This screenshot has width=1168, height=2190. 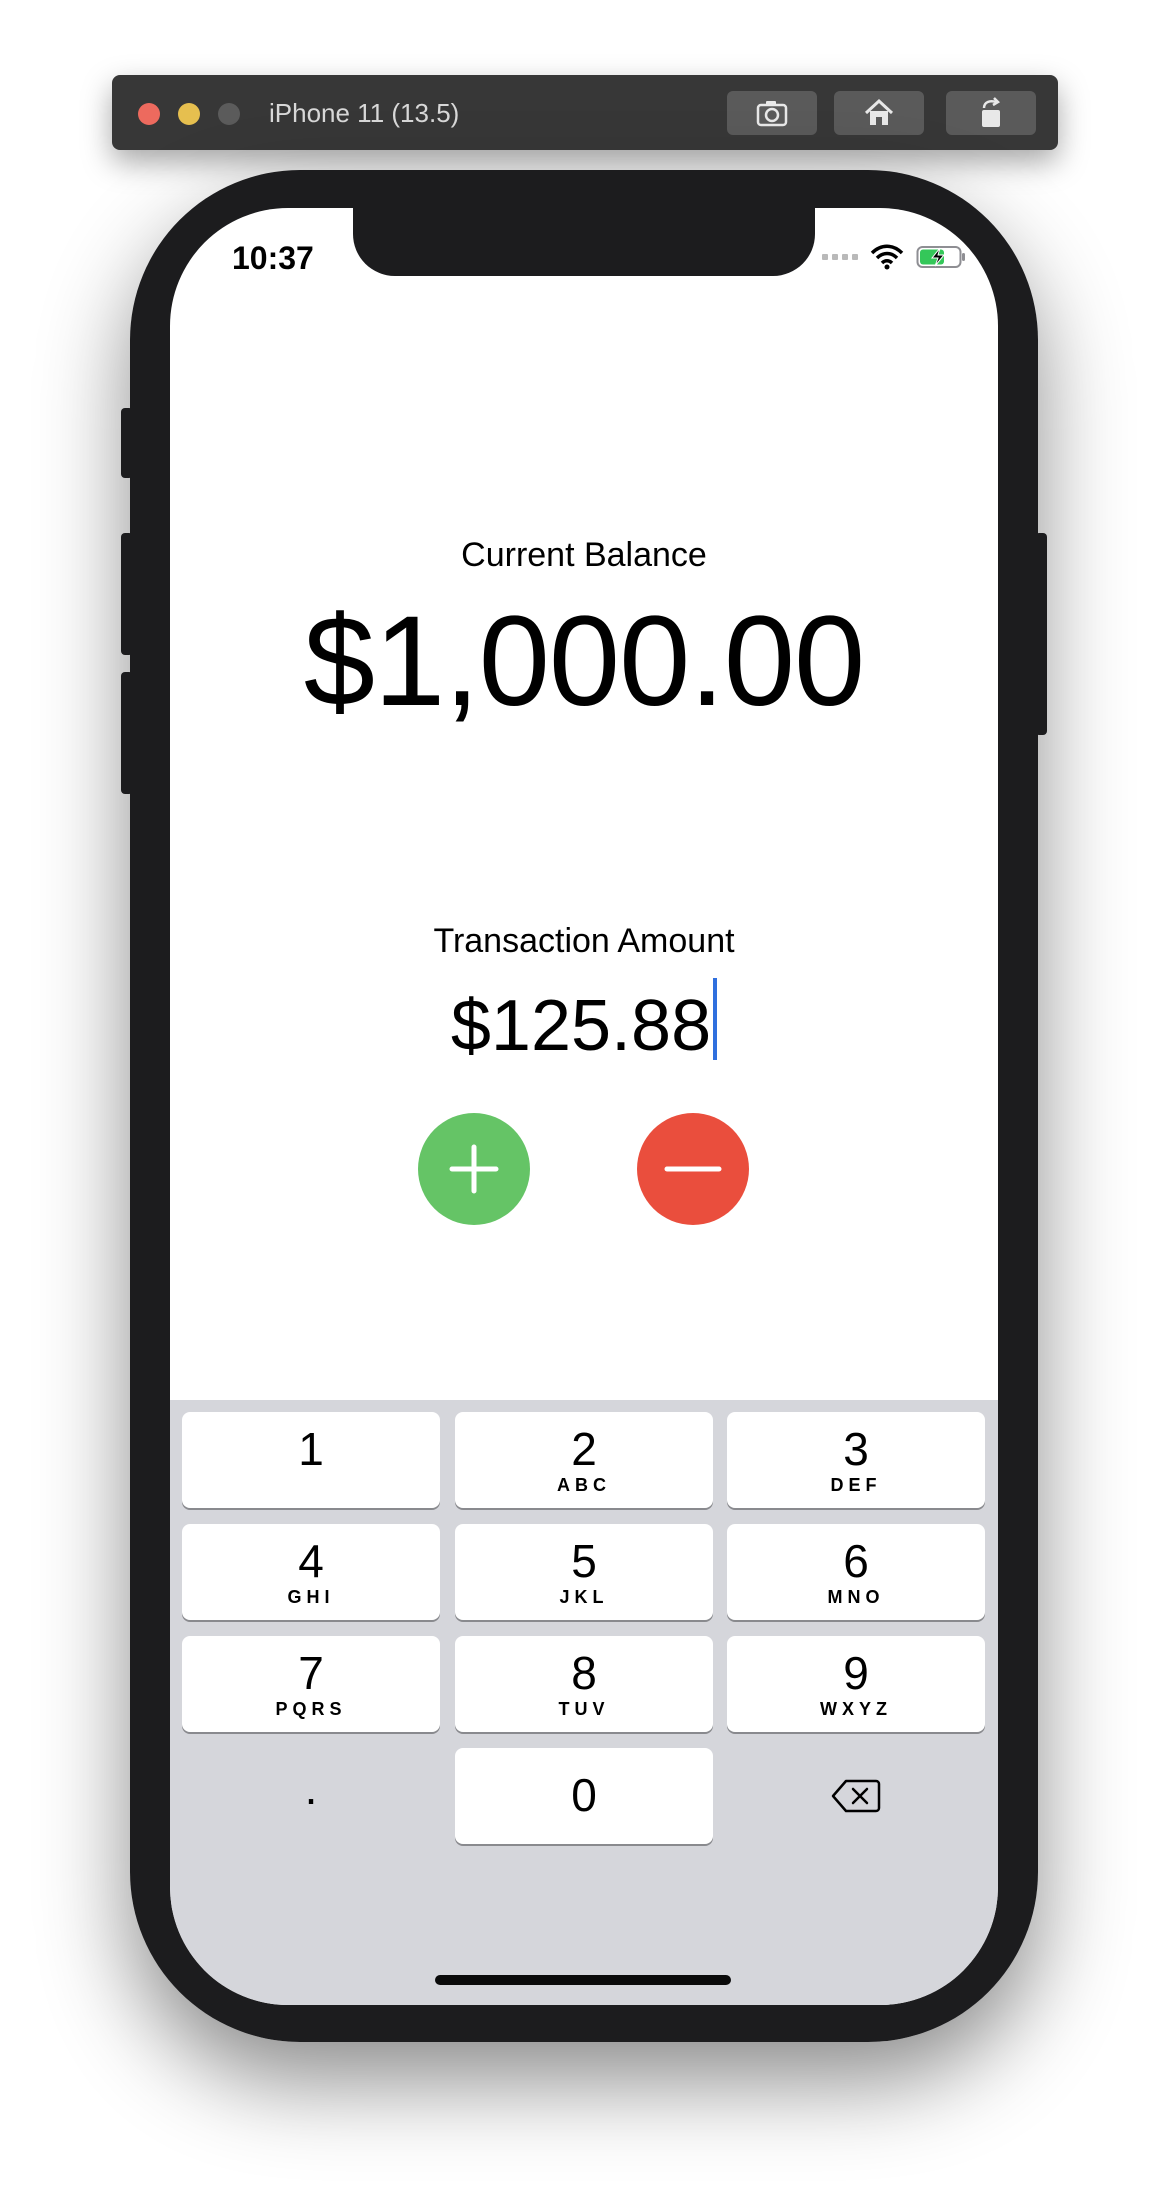 What do you see at coordinates (273, 258) in the screenshot?
I see `status-time: 10:37` at bounding box center [273, 258].